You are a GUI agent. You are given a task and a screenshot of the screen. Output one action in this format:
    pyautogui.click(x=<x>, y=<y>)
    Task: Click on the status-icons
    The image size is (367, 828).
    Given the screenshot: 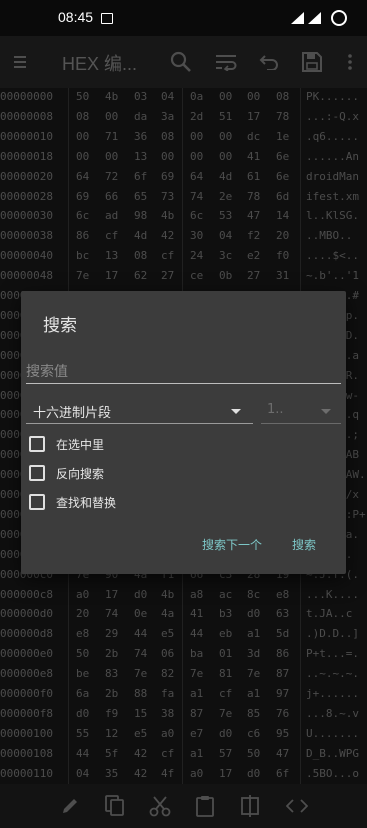 What is the action you would take?
    pyautogui.click(x=319, y=18)
    